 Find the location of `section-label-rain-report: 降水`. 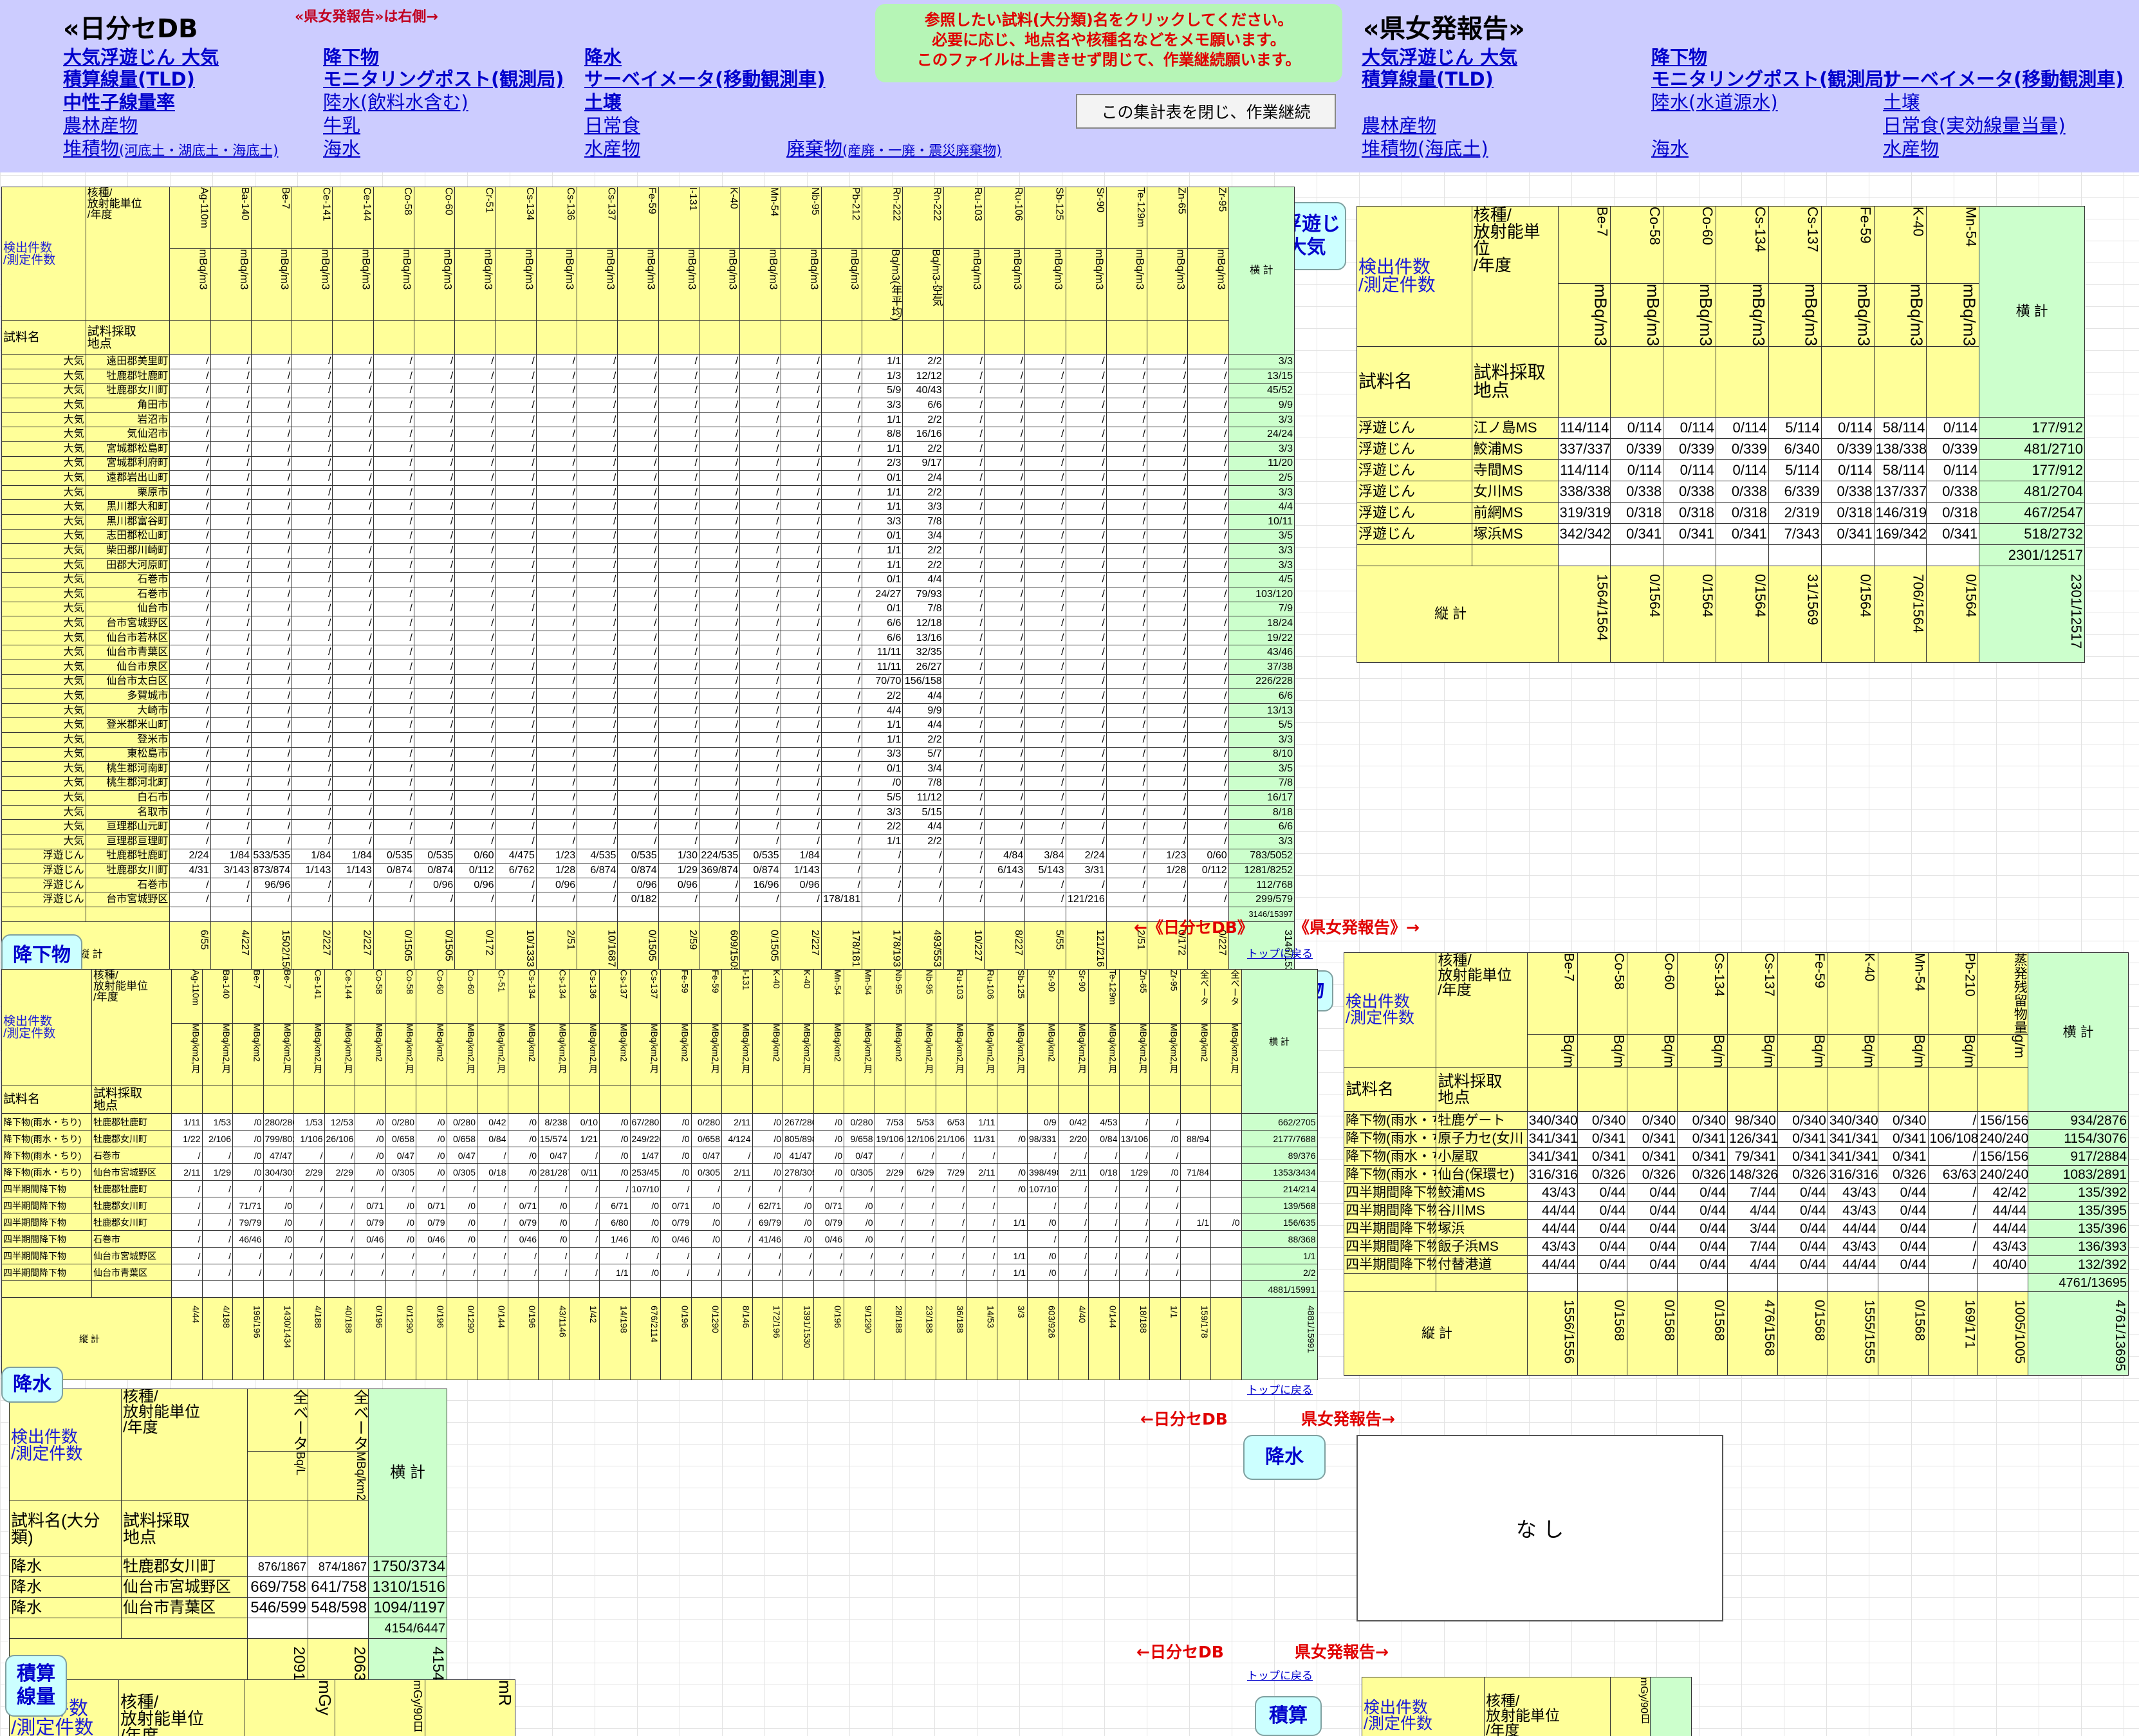

section-label-rain-report: 降水 is located at coordinates (1284, 1457).